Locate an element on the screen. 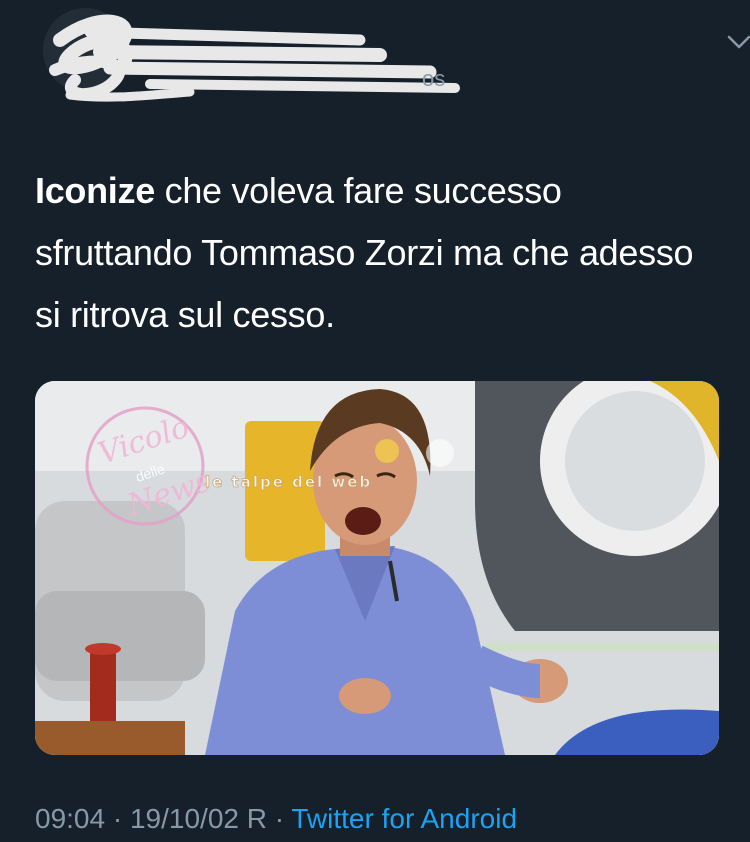 This screenshot has height=842, width=750. tweet-meta: 09:04 · 19/10/02 R · Twitter for Android is located at coordinates (276, 819).